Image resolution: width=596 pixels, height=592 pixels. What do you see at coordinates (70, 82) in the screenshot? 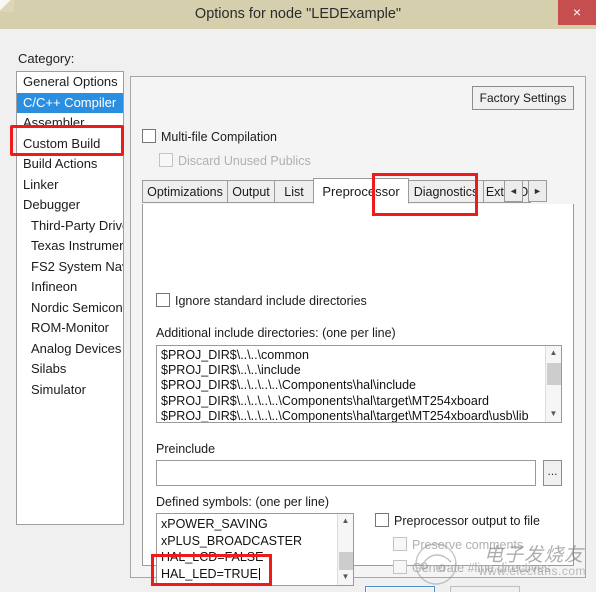
I see `category-item: General Options` at bounding box center [70, 82].